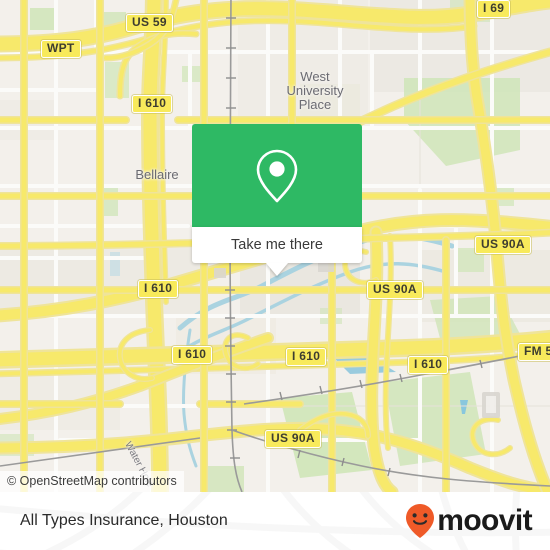 This screenshot has height=550, width=550. What do you see at coordinates (275, 521) in the screenshot?
I see `footer-bar: All Types Insurance, Houston moovit` at bounding box center [275, 521].